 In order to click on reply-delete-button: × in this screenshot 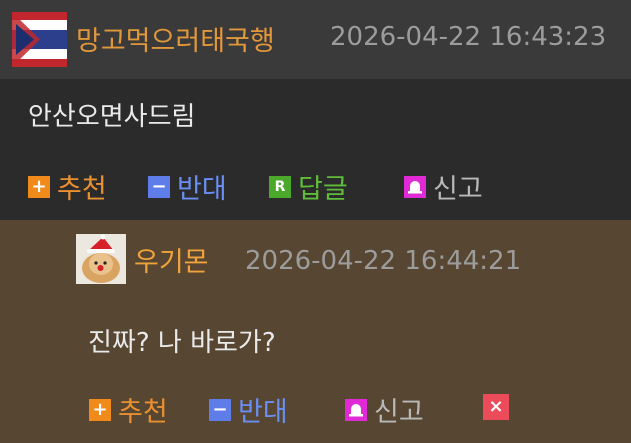, I will do `click(496, 407)`.